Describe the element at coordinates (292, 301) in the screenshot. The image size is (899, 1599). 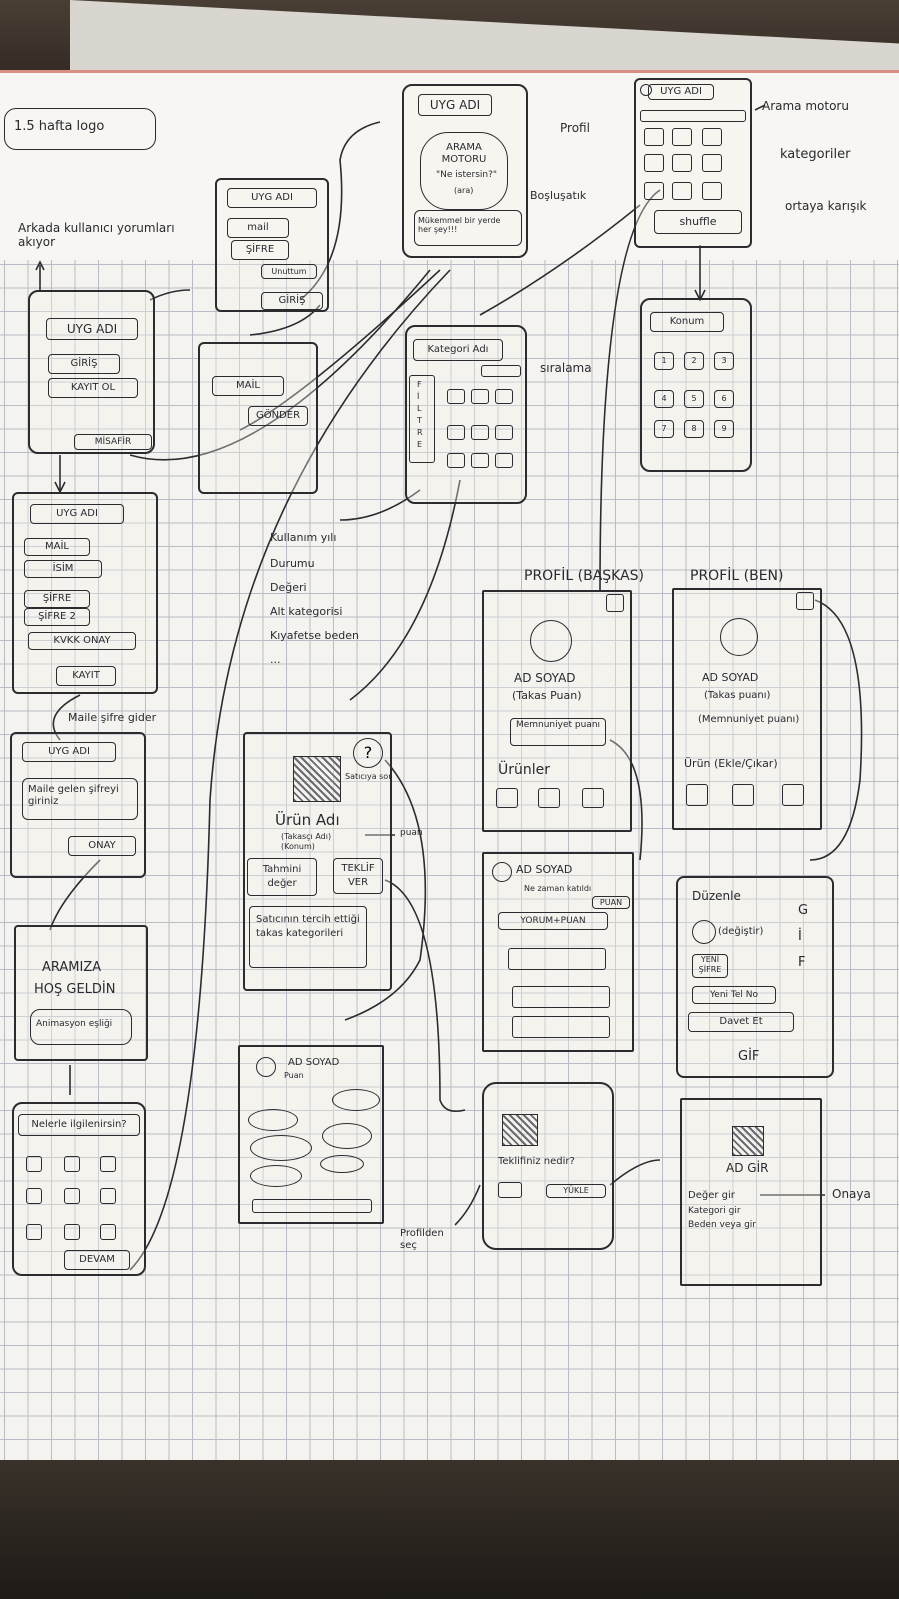
I see `login-submit-button: GİRİŞ` at that location.